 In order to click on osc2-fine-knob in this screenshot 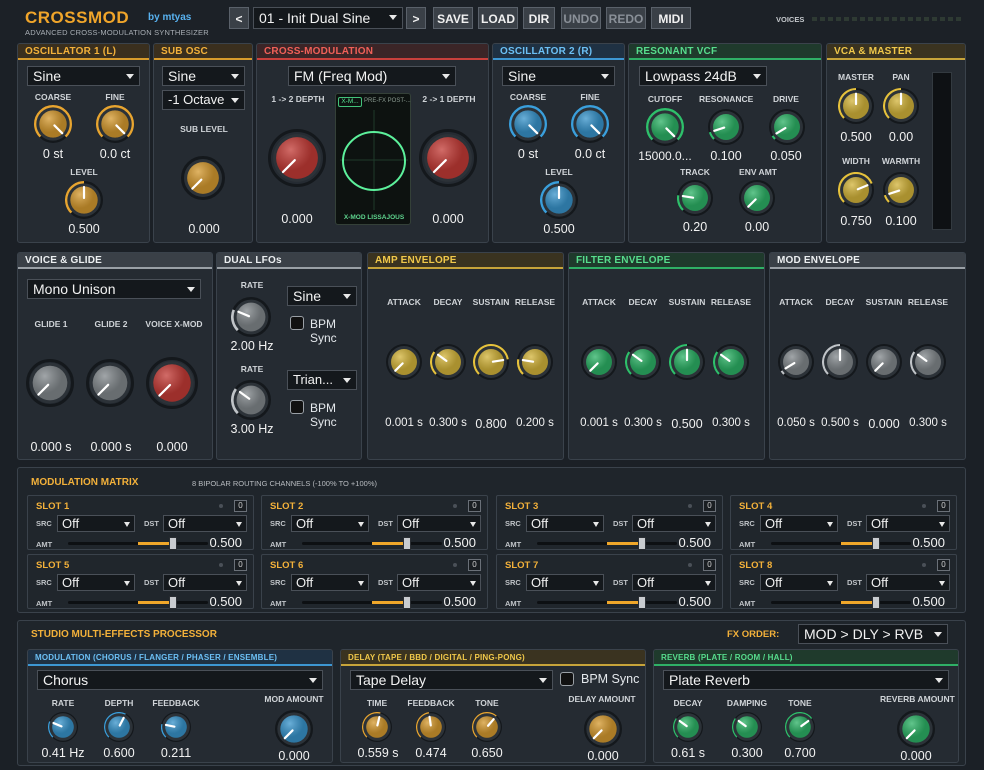, I will do `click(590, 124)`.